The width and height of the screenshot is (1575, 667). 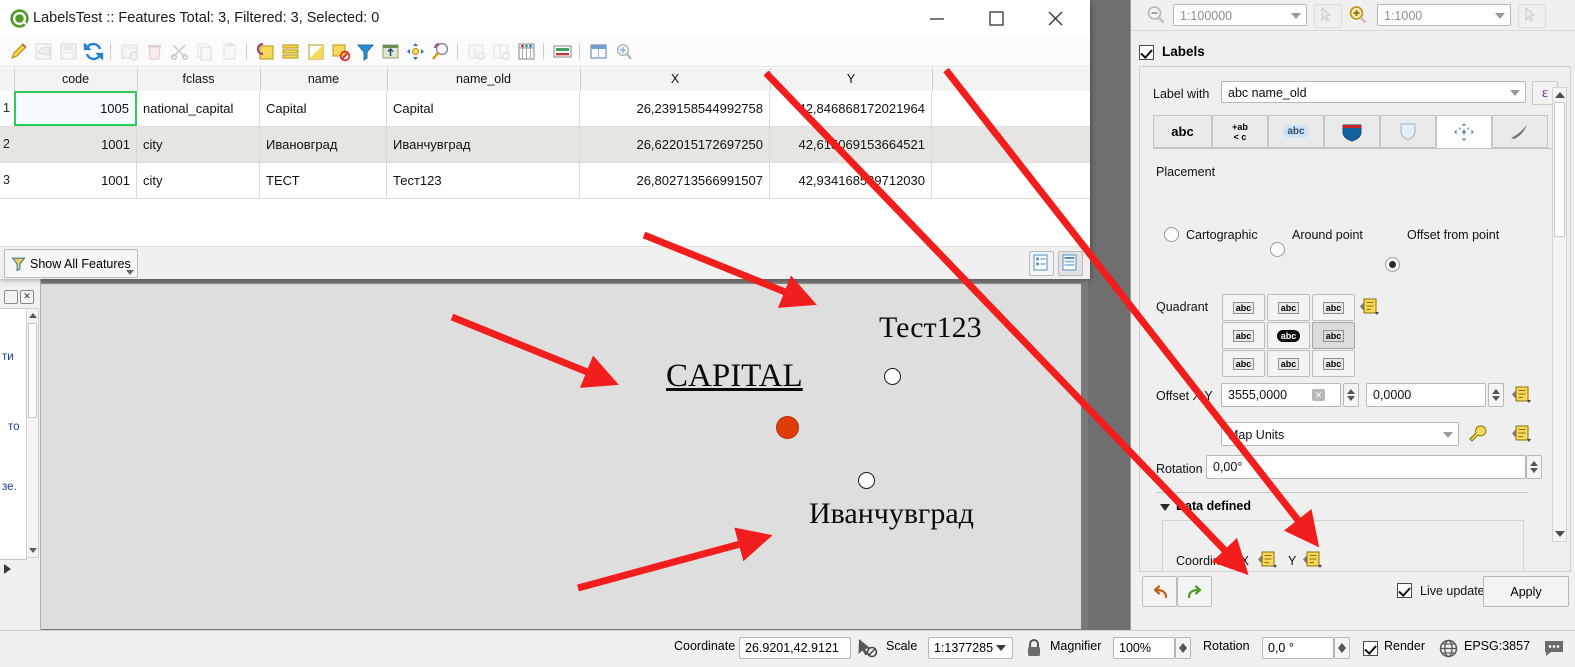 I want to click on column-header-code: code, so click(x=76, y=79).